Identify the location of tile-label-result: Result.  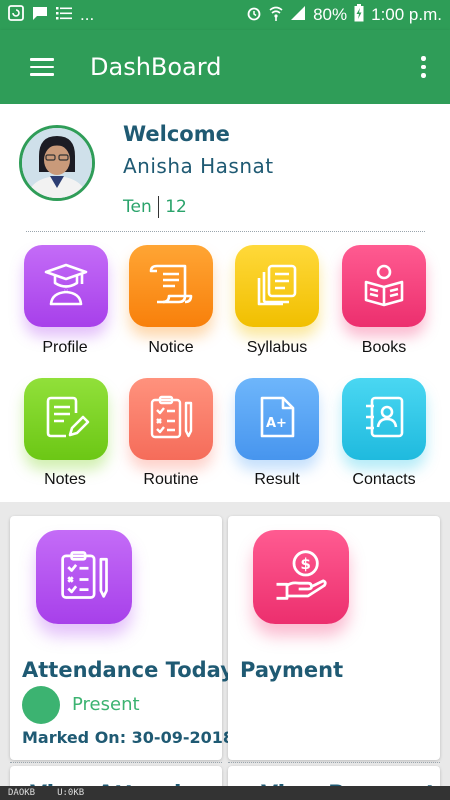
(277, 479).